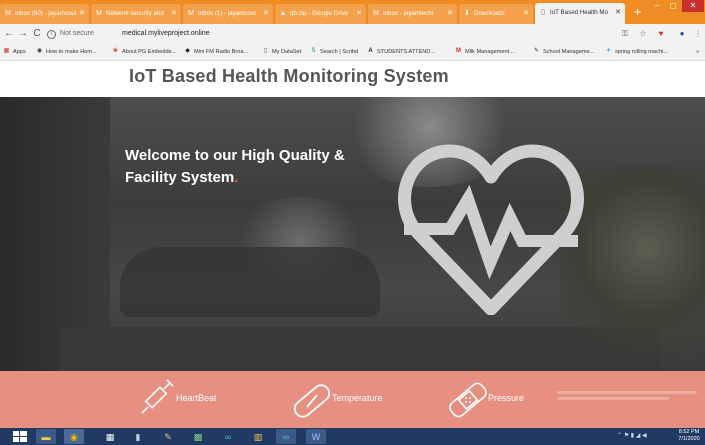 The width and height of the screenshot is (705, 445). I want to click on back-button: ←, so click(9, 34).